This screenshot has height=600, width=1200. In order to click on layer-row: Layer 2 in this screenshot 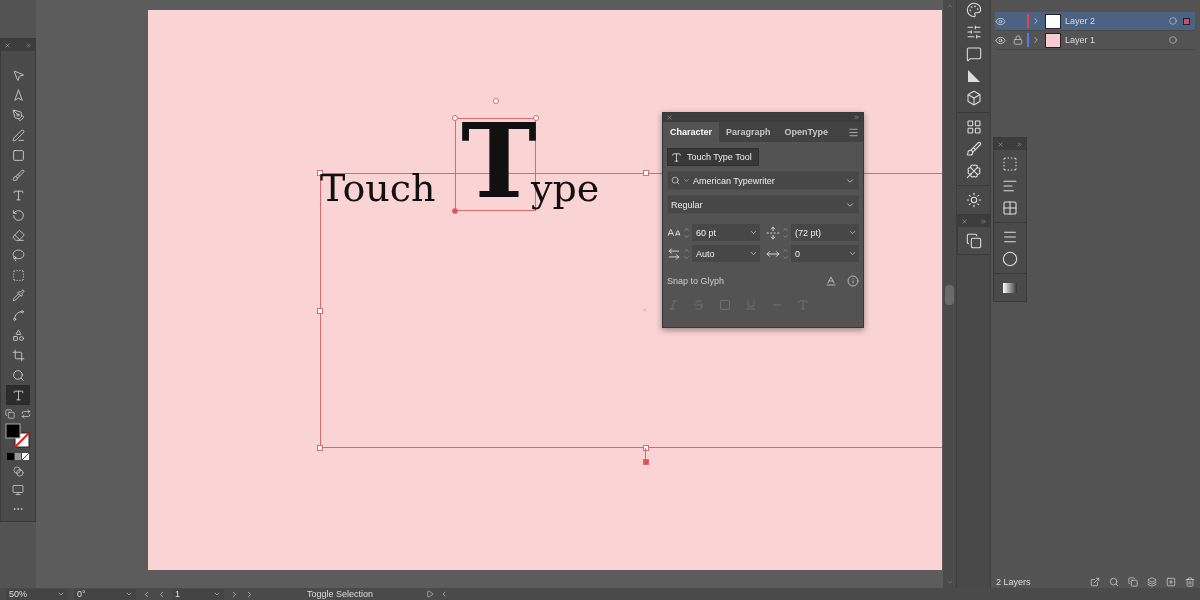, I will do `click(1095, 21)`.